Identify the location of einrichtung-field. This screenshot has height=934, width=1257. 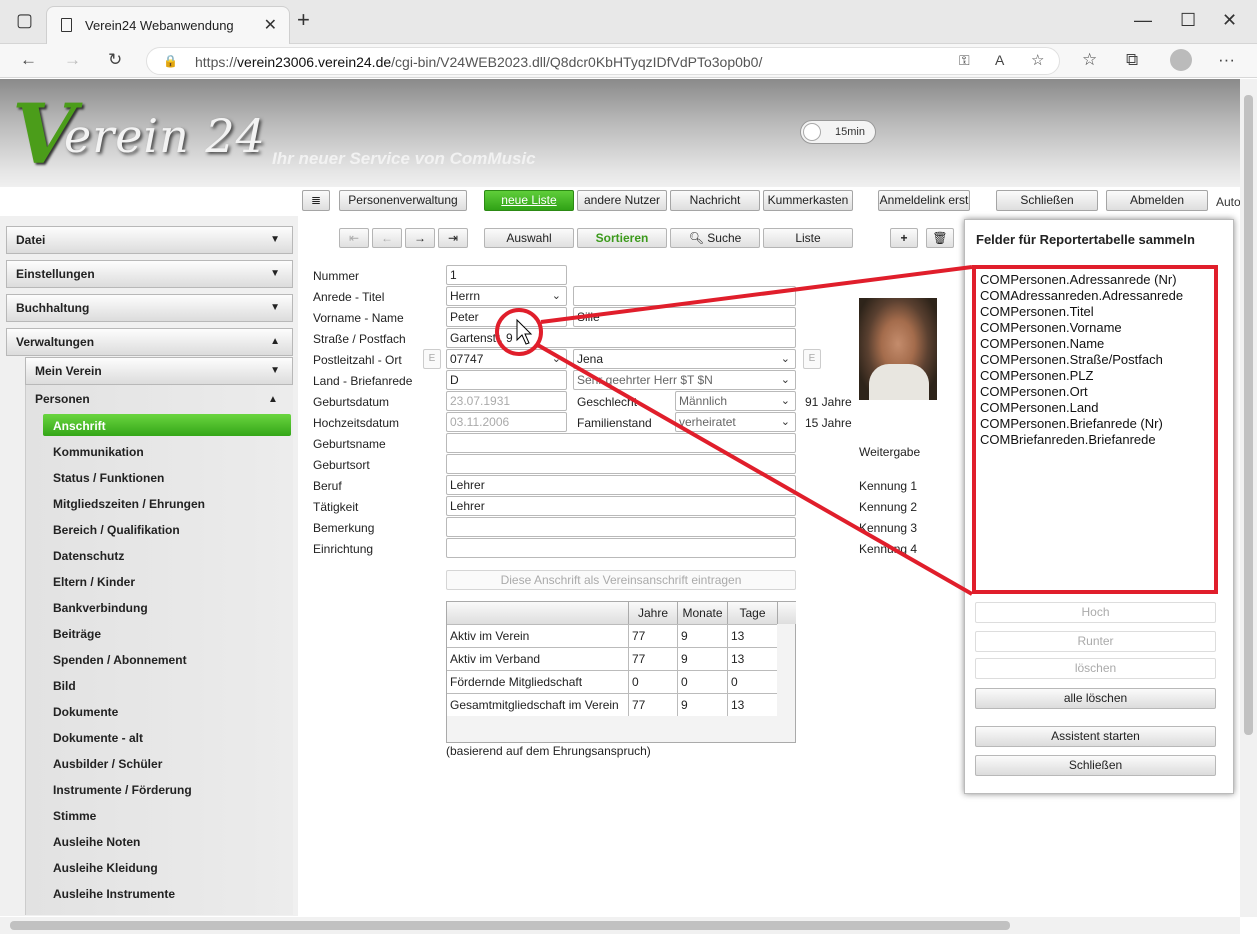
(621, 548).